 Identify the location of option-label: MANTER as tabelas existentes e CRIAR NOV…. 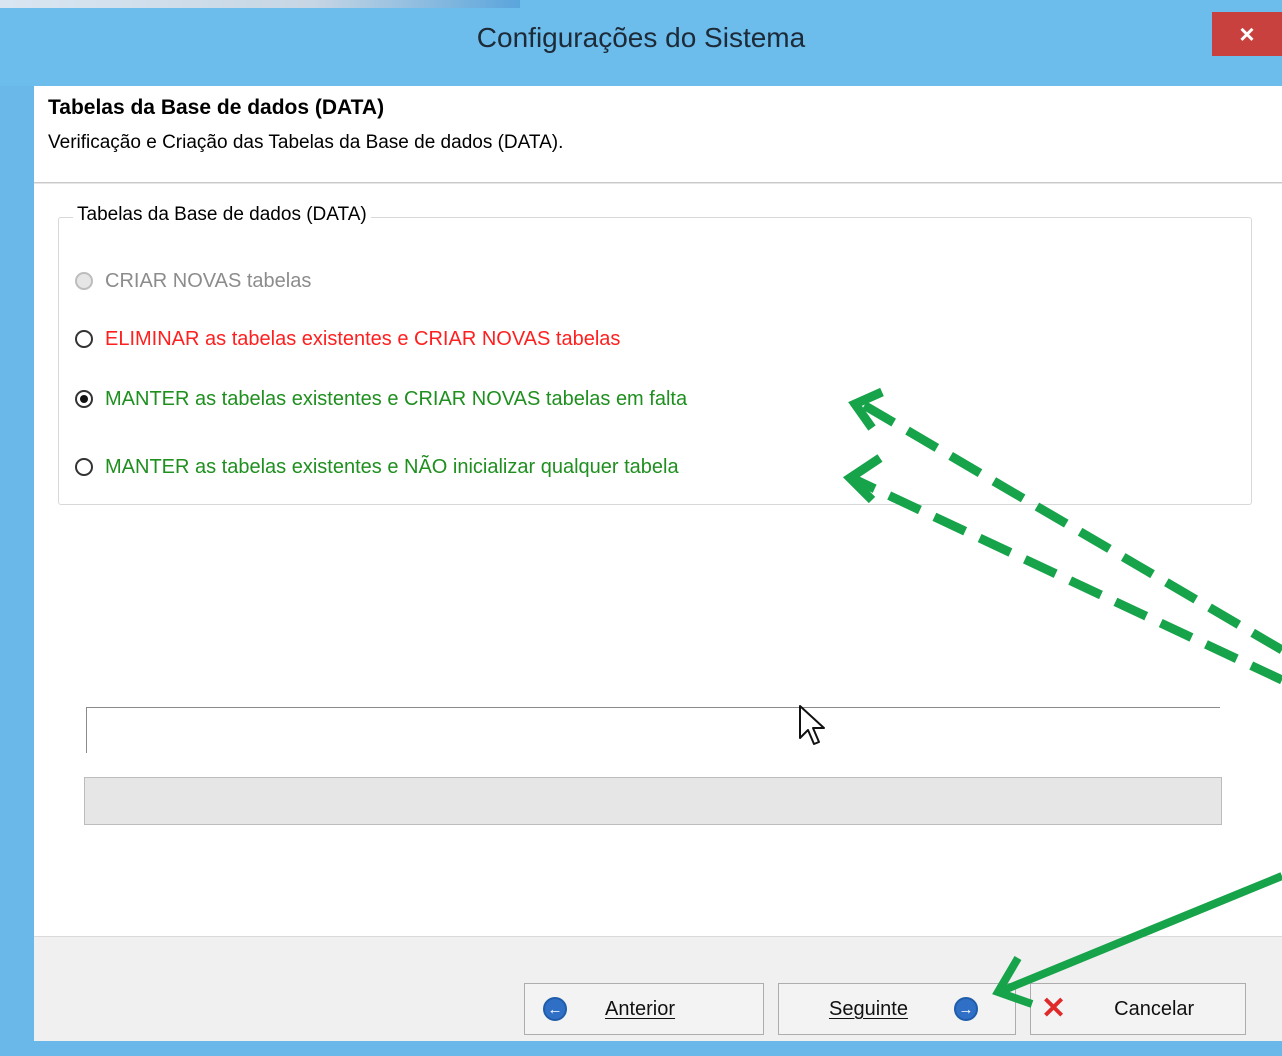
(396, 398).